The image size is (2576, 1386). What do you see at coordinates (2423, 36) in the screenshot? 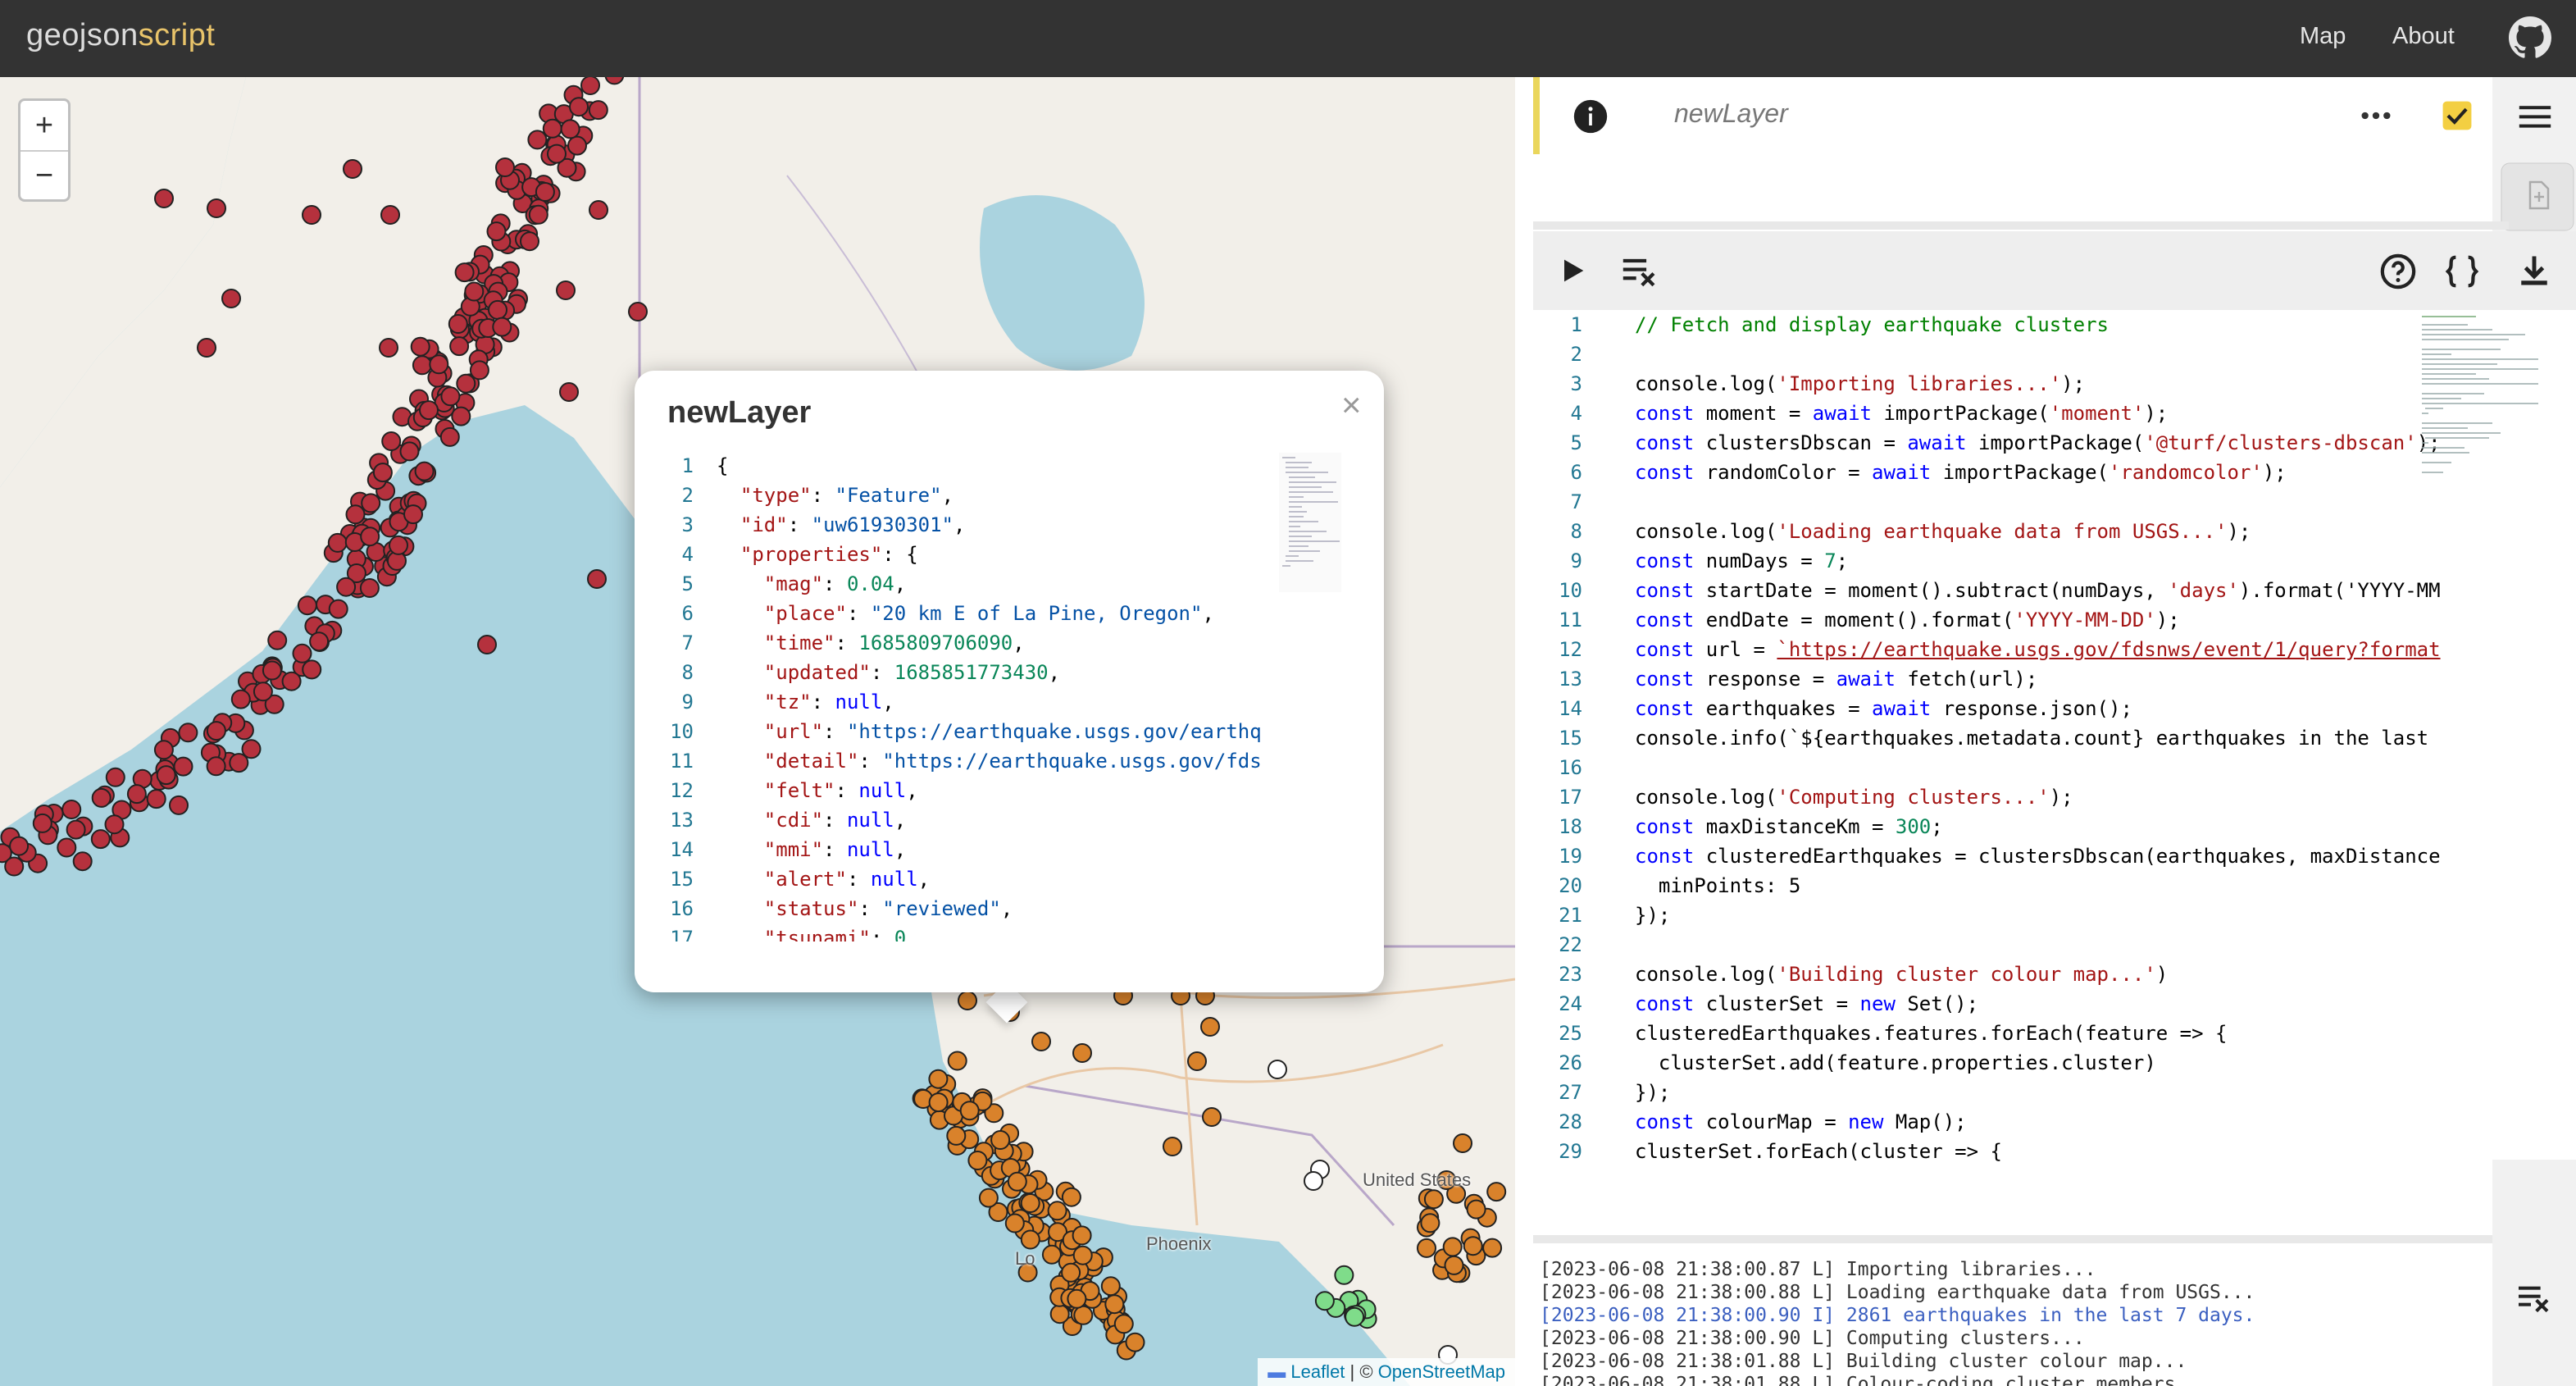
I see `nav-about-link: About` at bounding box center [2423, 36].